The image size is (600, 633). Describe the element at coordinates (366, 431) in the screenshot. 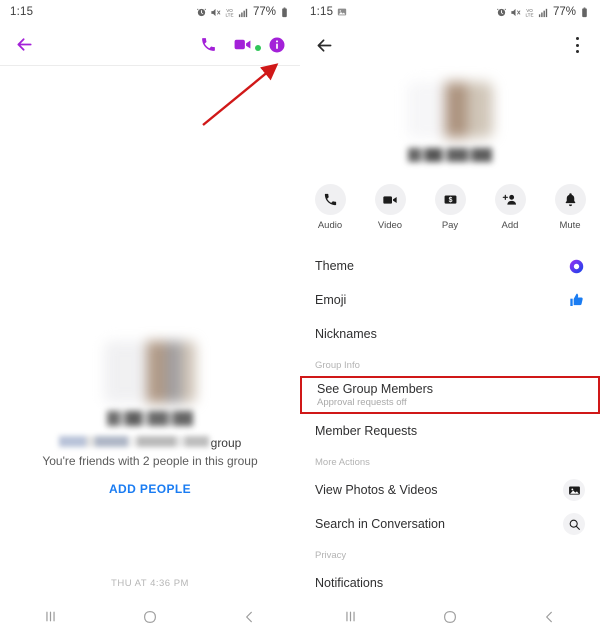

I see `row-title: Member Requests` at that location.